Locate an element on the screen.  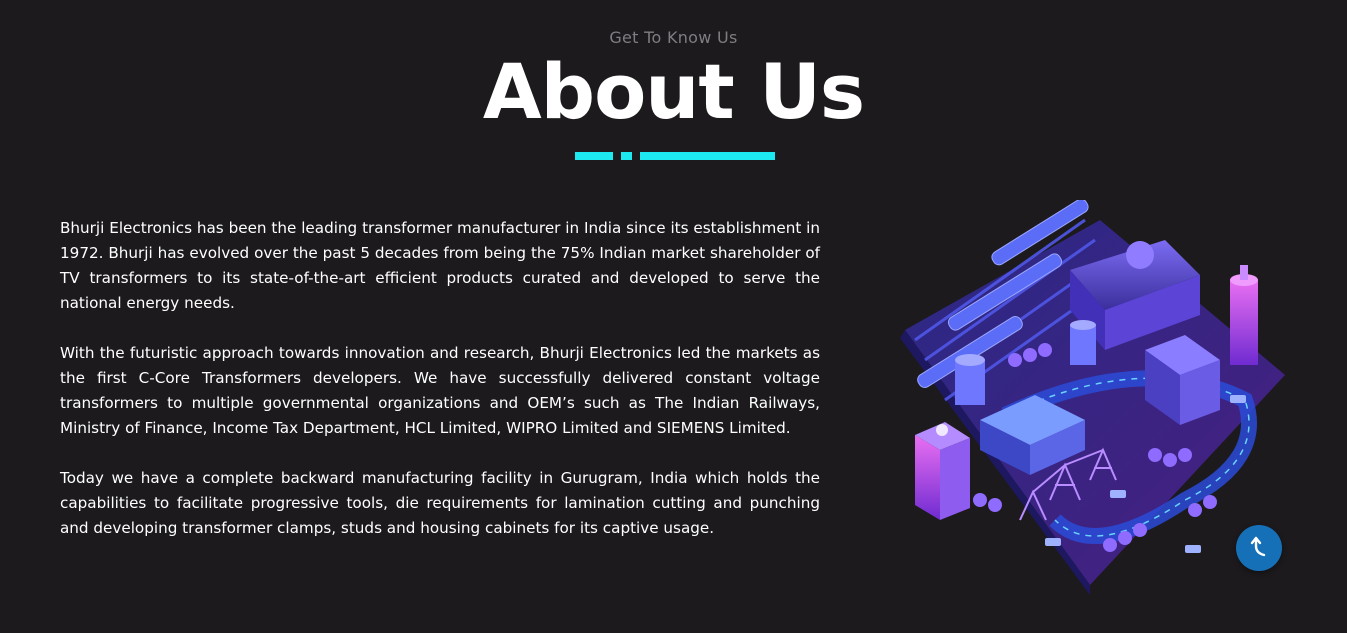
page-title: About Us is located at coordinates (673, 91).